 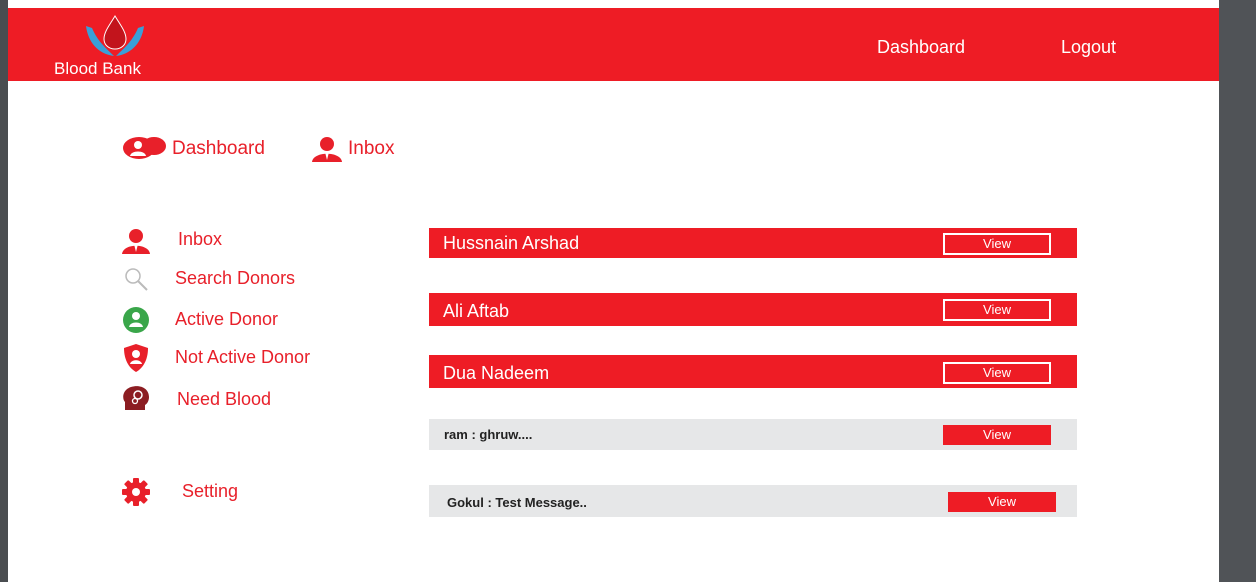 What do you see at coordinates (224, 399) in the screenshot?
I see `sidebar-item-label: Need Blood` at bounding box center [224, 399].